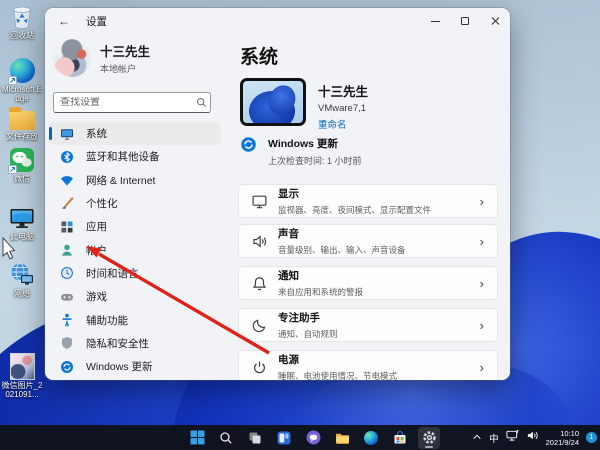  I want to click on desktop-icon-label: 此电脑, so click(22, 236).